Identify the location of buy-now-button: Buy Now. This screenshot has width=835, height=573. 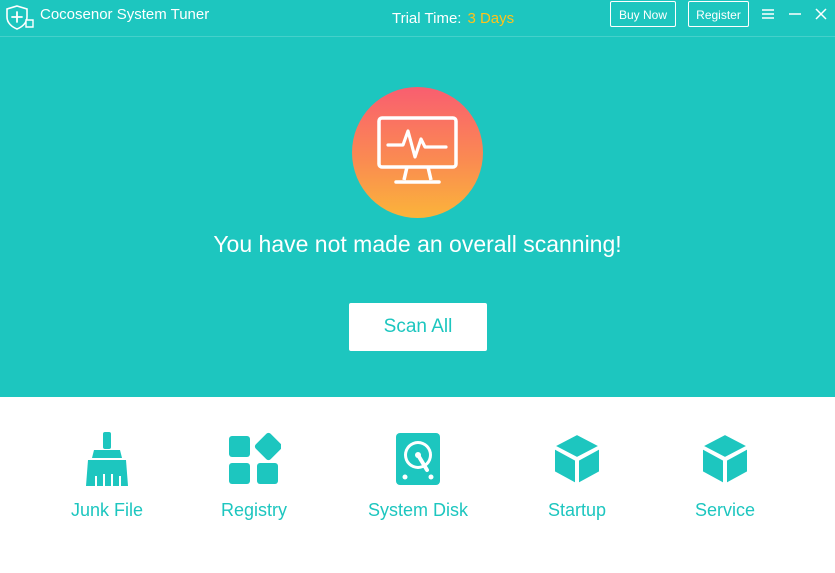
(643, 14).